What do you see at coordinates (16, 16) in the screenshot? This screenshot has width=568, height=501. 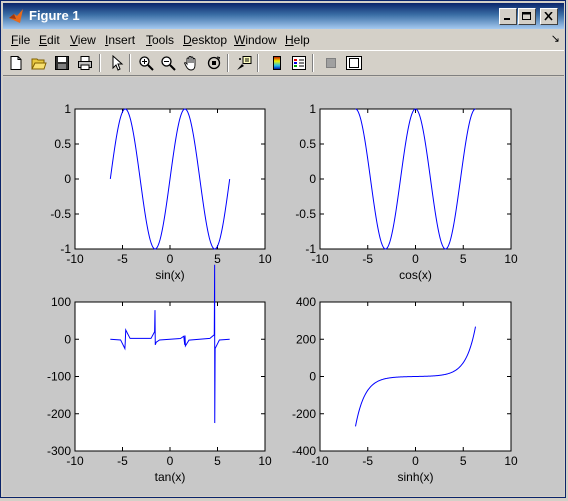 I see `matlab-logo-icon` at bounding box center [16, 16].